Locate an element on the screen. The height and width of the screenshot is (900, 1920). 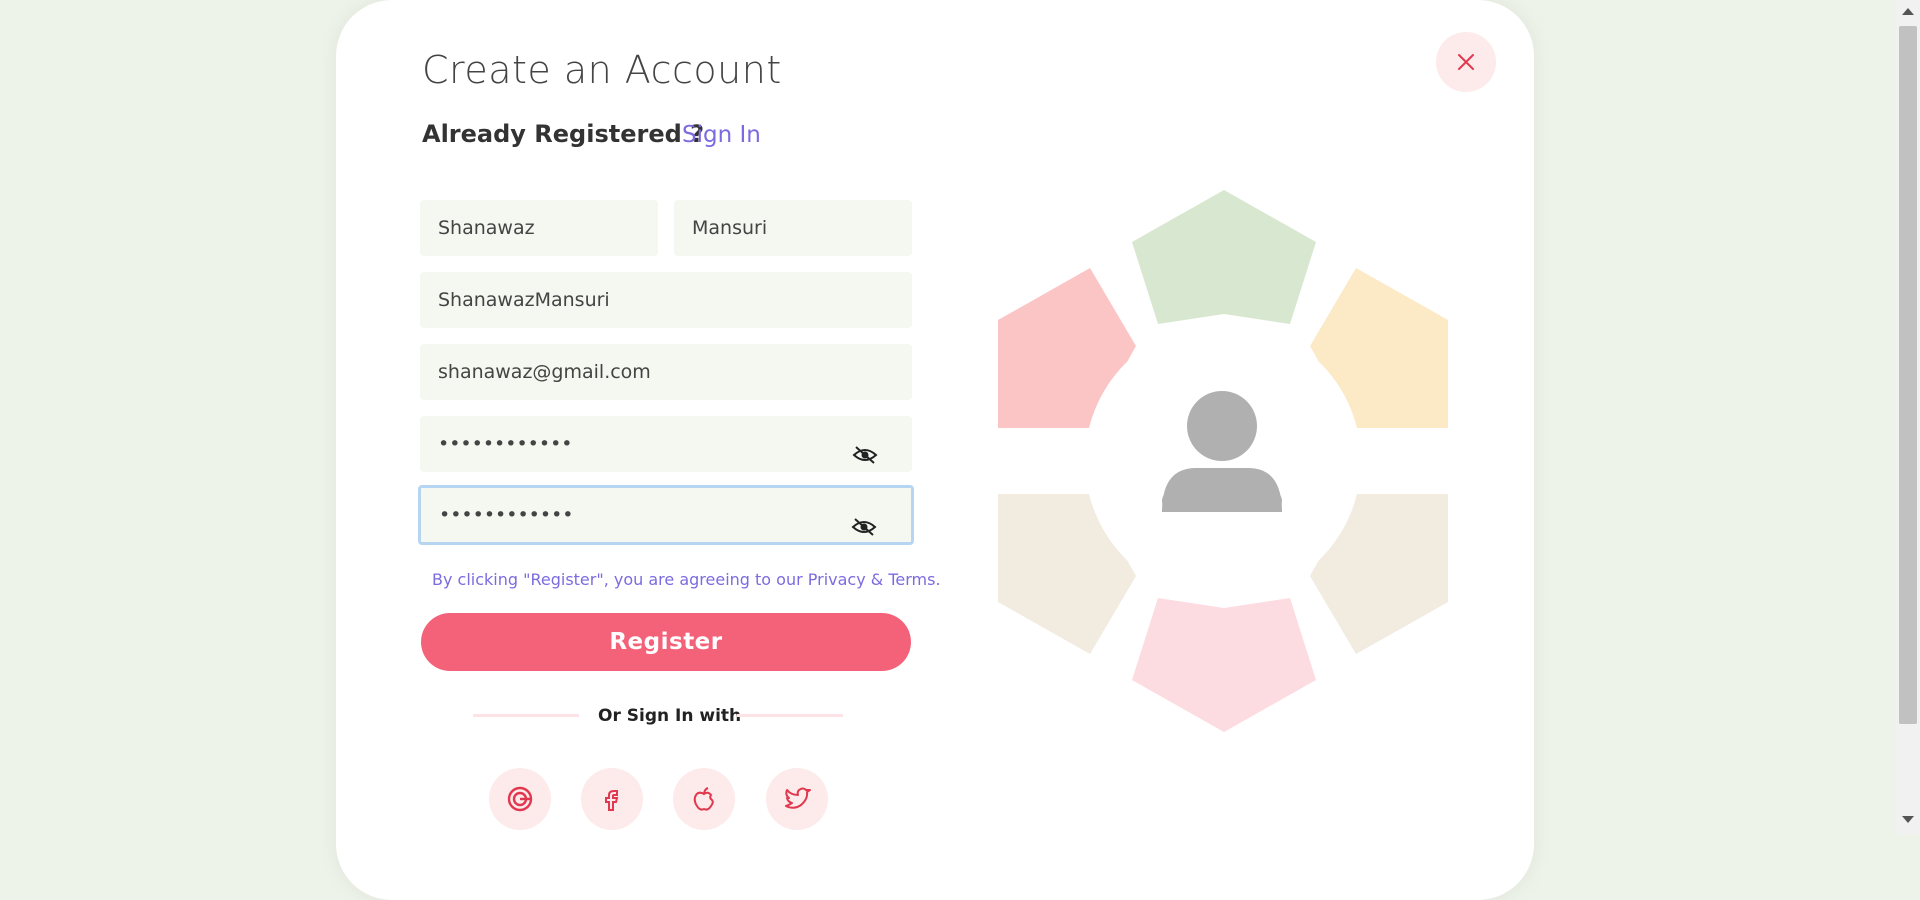
twitter-icon is located at coordinates (798, 798).